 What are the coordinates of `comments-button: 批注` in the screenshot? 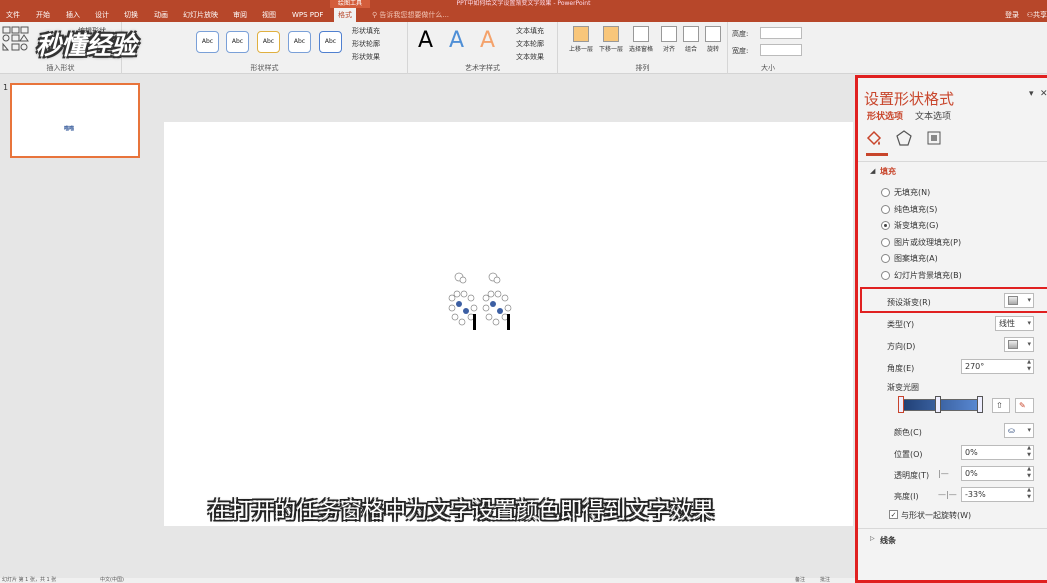 It's located at (825, 579).